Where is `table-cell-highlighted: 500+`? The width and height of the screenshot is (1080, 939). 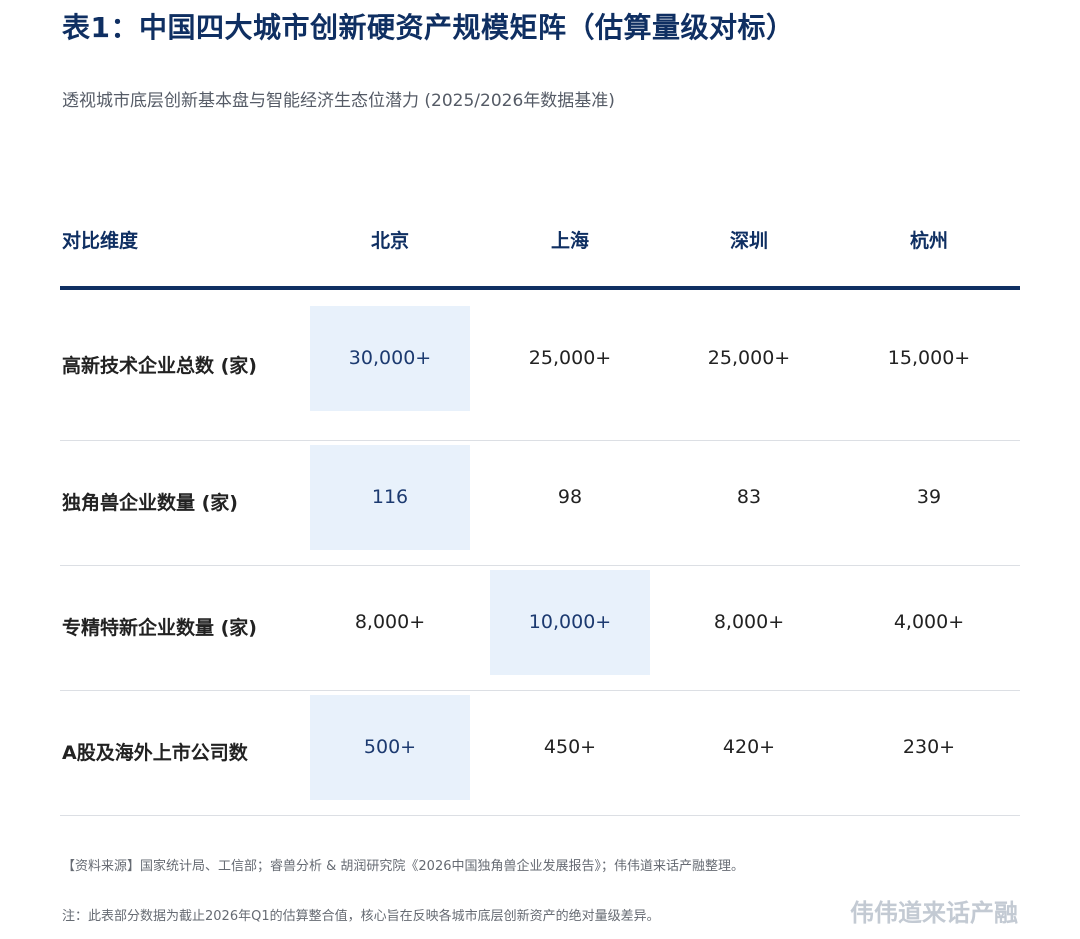 table-cell-highlighted: 500+ is located at coordinates (390, 747).